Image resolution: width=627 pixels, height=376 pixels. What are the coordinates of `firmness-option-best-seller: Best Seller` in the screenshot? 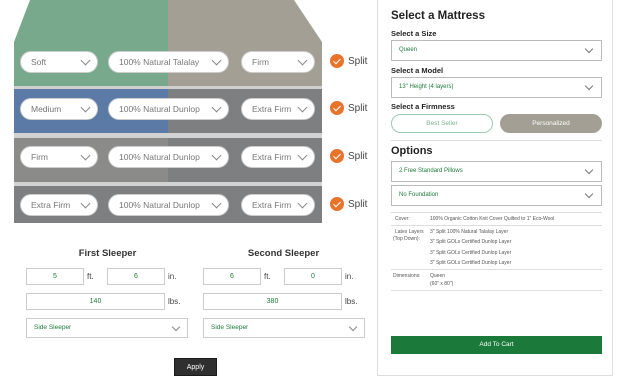 It's located at (442, 123).